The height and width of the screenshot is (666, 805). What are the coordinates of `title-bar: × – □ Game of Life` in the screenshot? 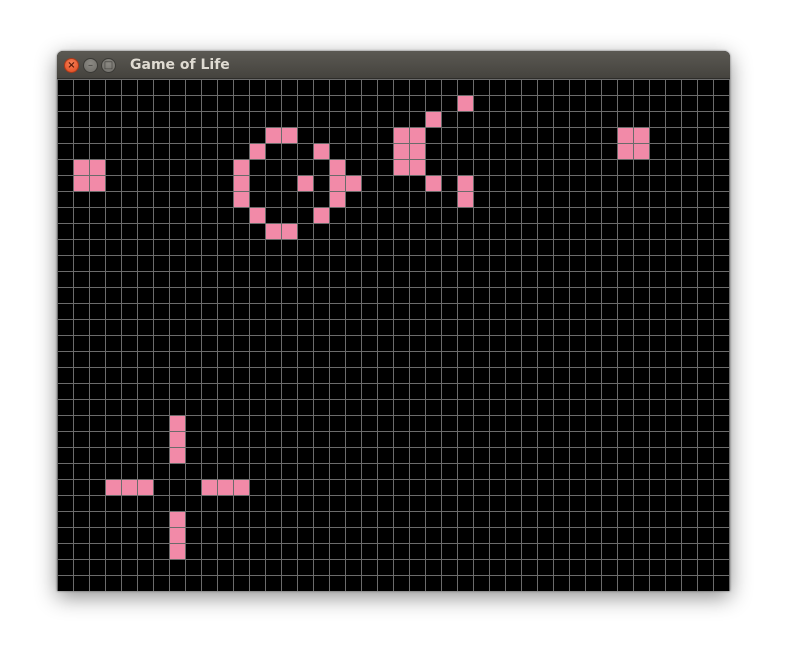 It's located at (393, 65).